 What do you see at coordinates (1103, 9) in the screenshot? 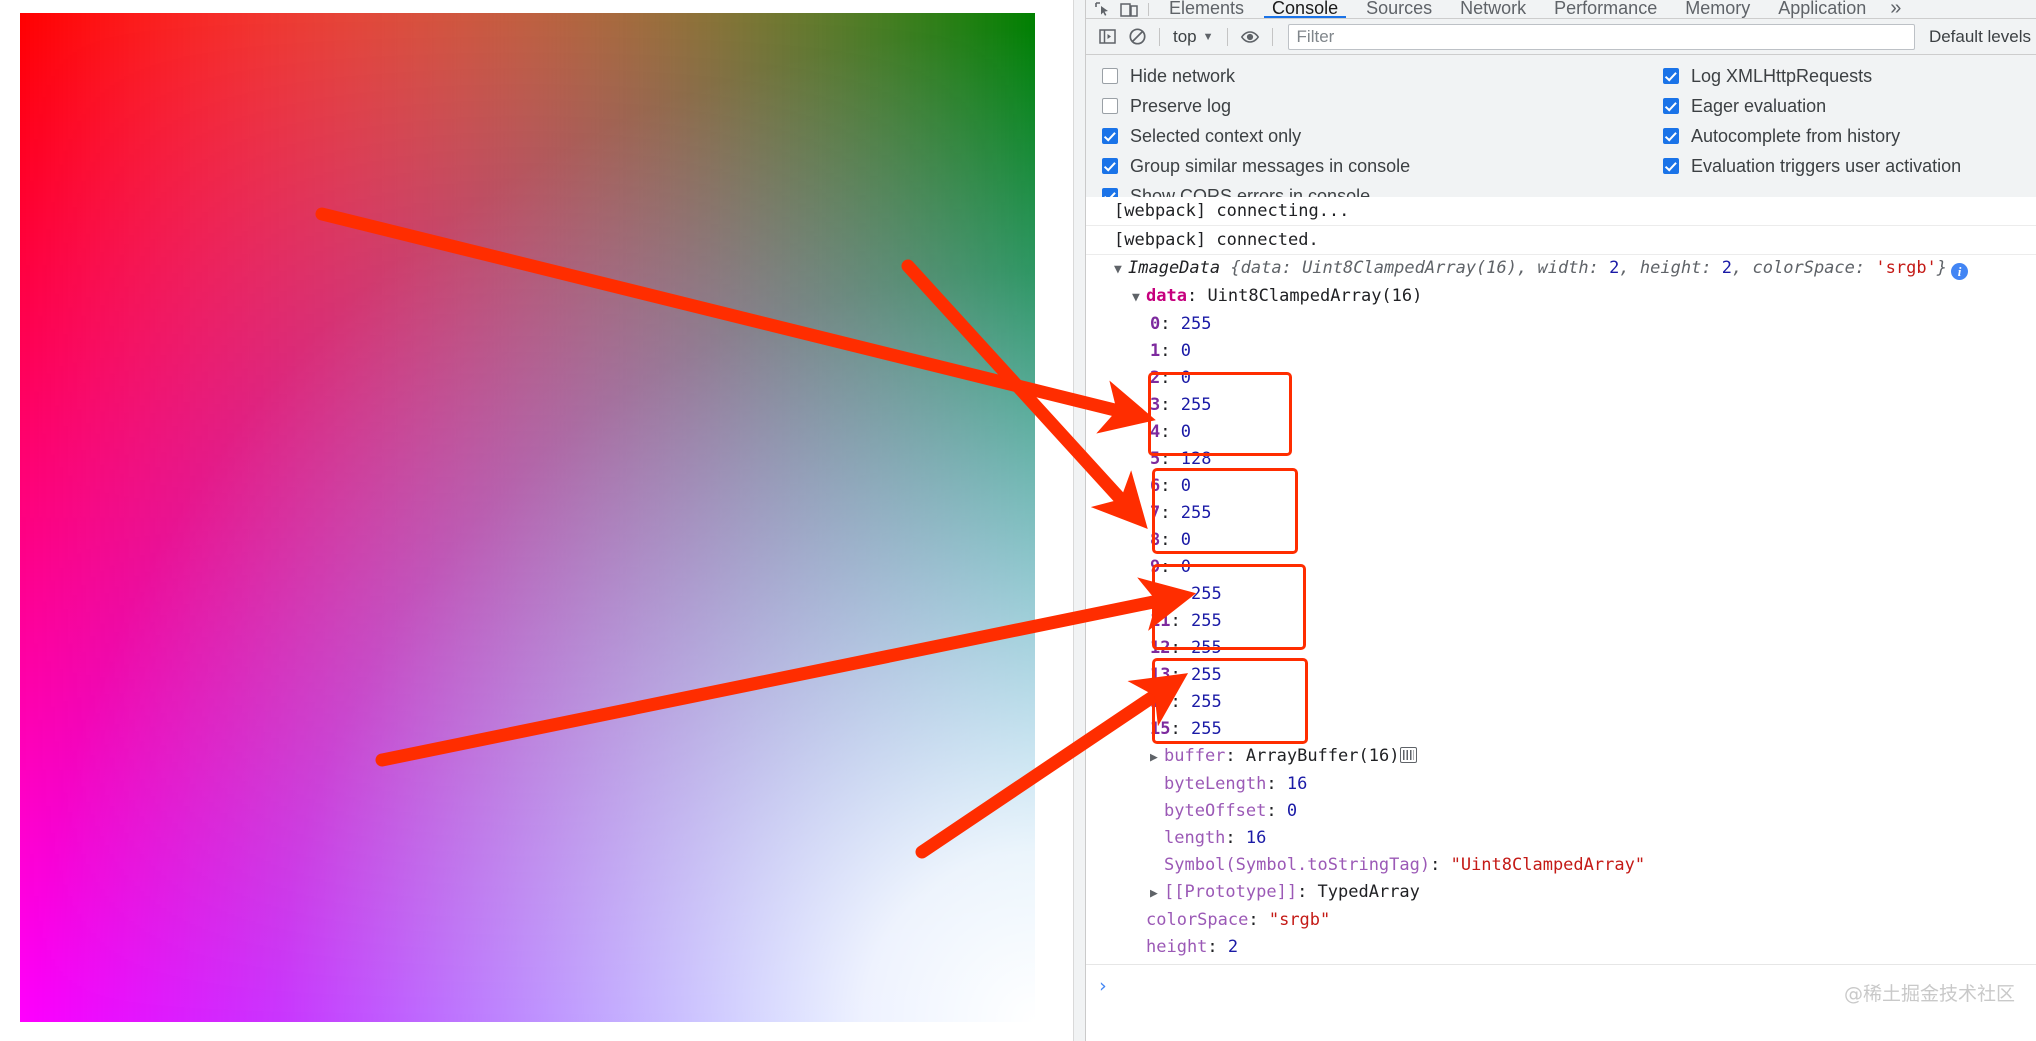
I see `inspect-element-icon` at bounding box center [1103, 9].